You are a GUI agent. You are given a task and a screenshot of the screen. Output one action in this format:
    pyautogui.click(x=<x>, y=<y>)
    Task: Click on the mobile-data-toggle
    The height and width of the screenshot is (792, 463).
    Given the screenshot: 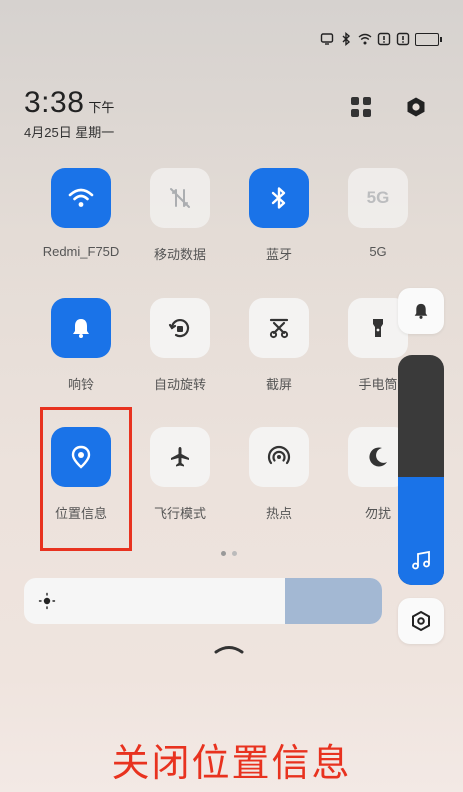 What is the action you would take?
    pyautogui.click(x=180, y=198)
    